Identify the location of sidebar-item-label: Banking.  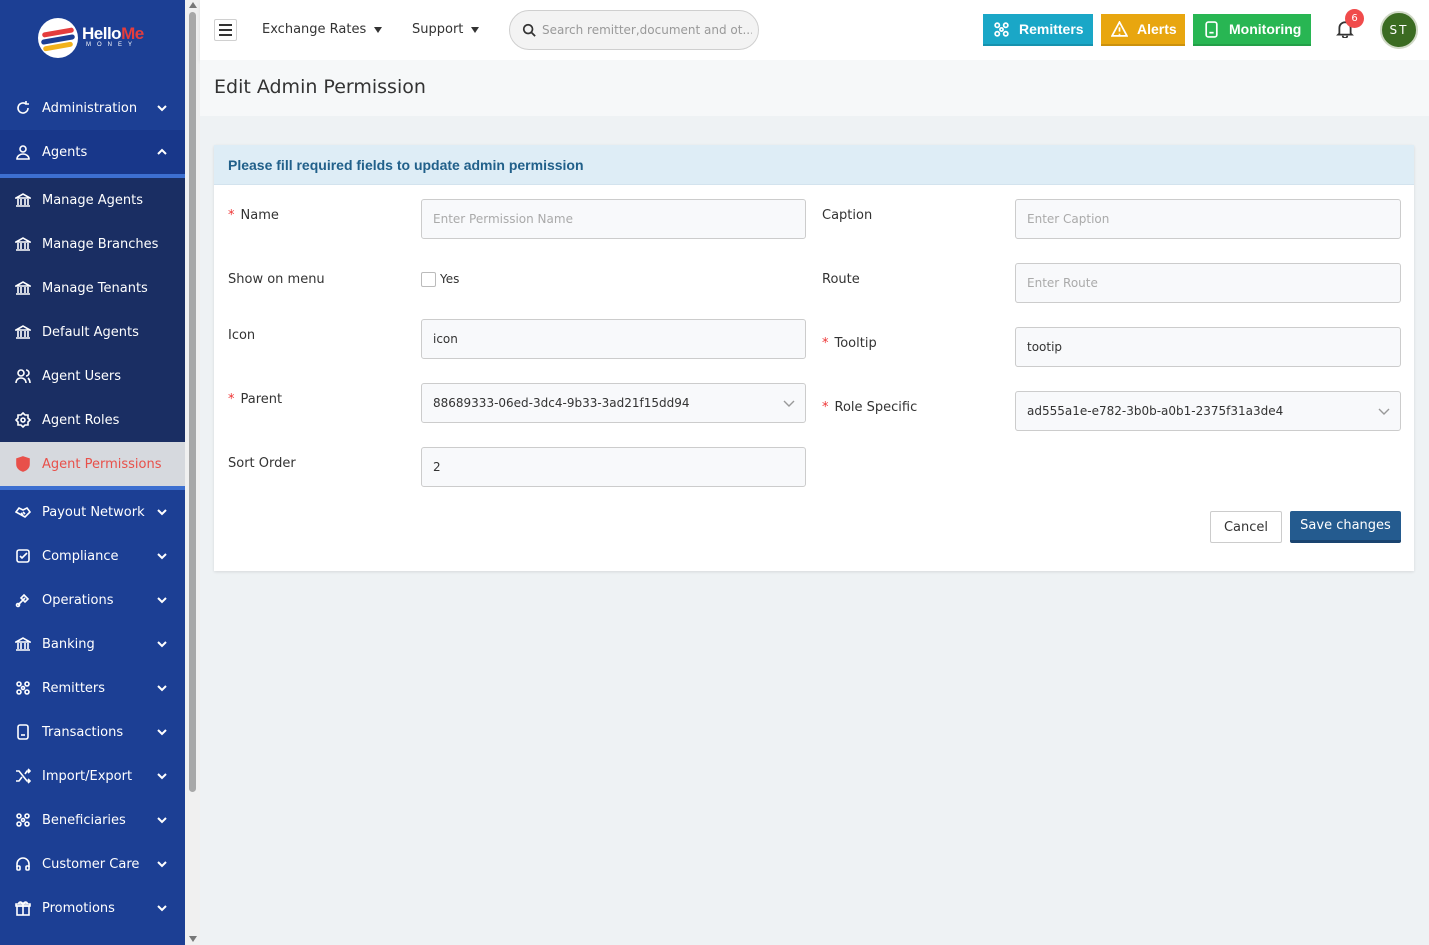
(68, 644).